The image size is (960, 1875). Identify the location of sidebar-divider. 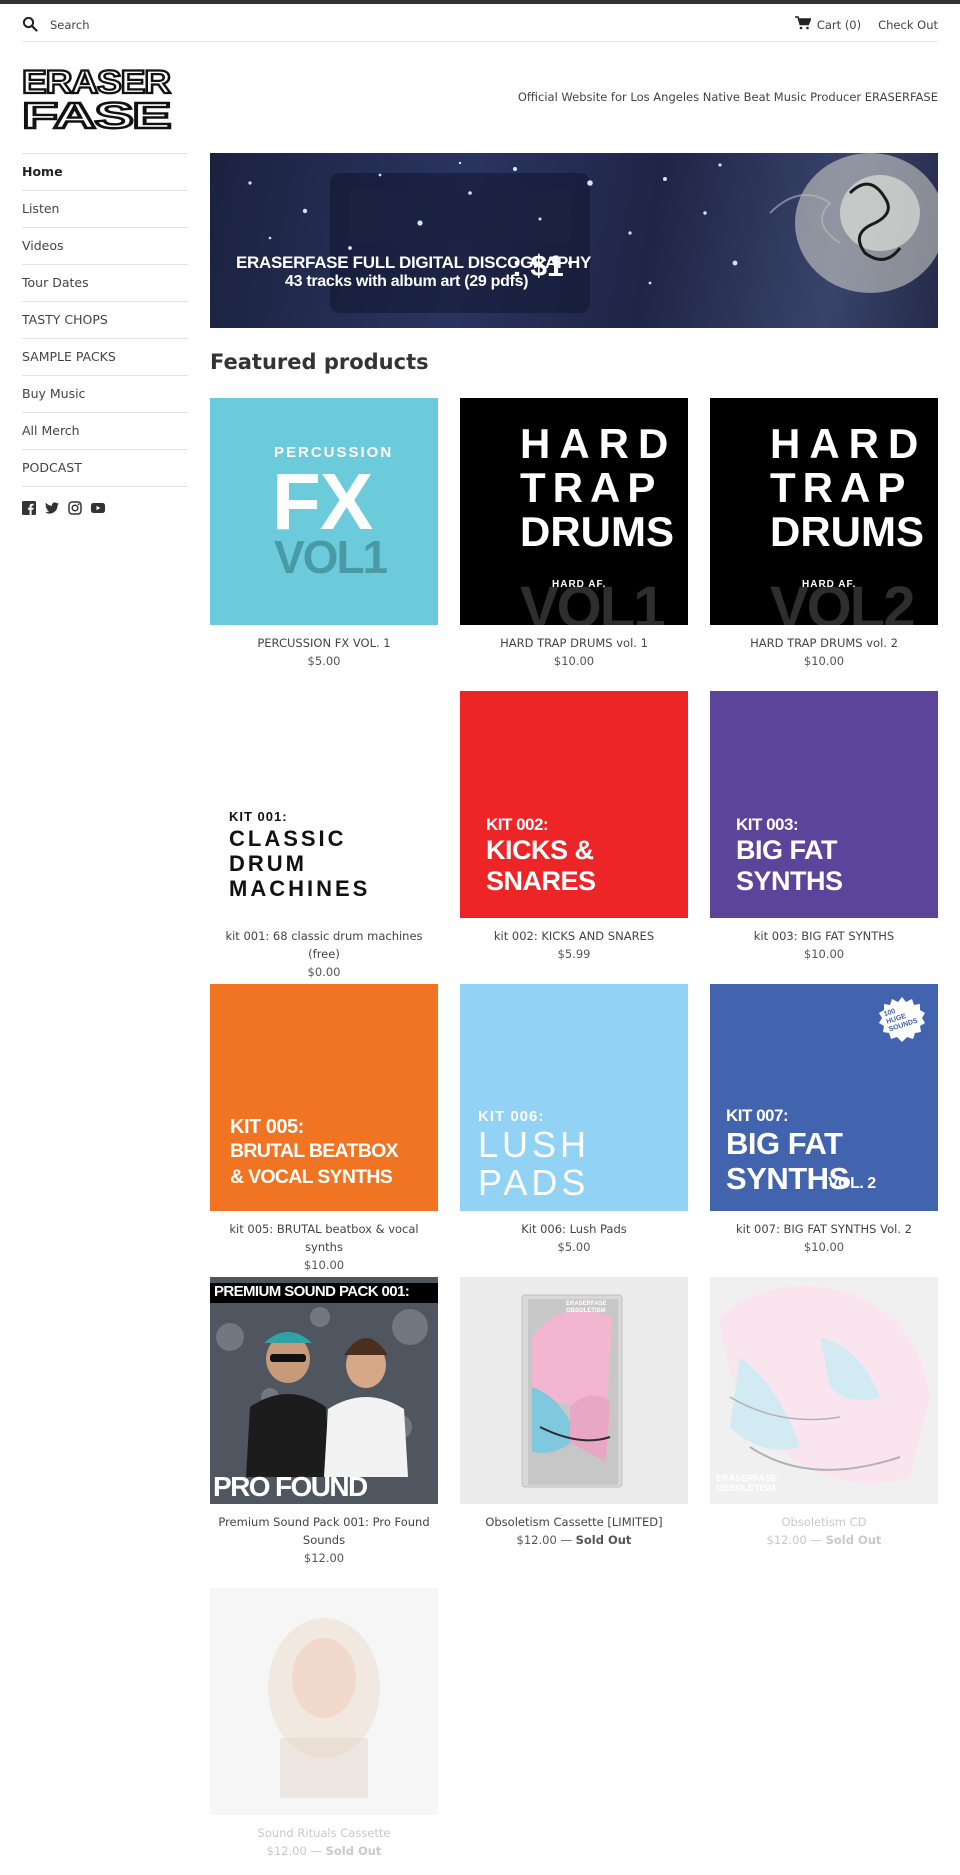
(105, 486).